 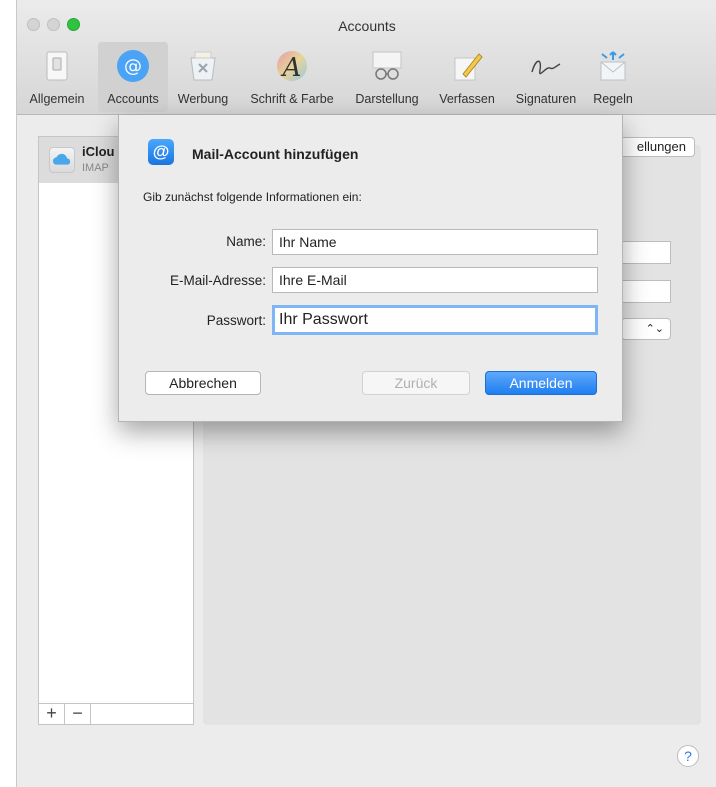 What do you see at coordinates (367, 26) in the screenshot?
I see `window-title: Accounts` at bounding box center [367, 26].